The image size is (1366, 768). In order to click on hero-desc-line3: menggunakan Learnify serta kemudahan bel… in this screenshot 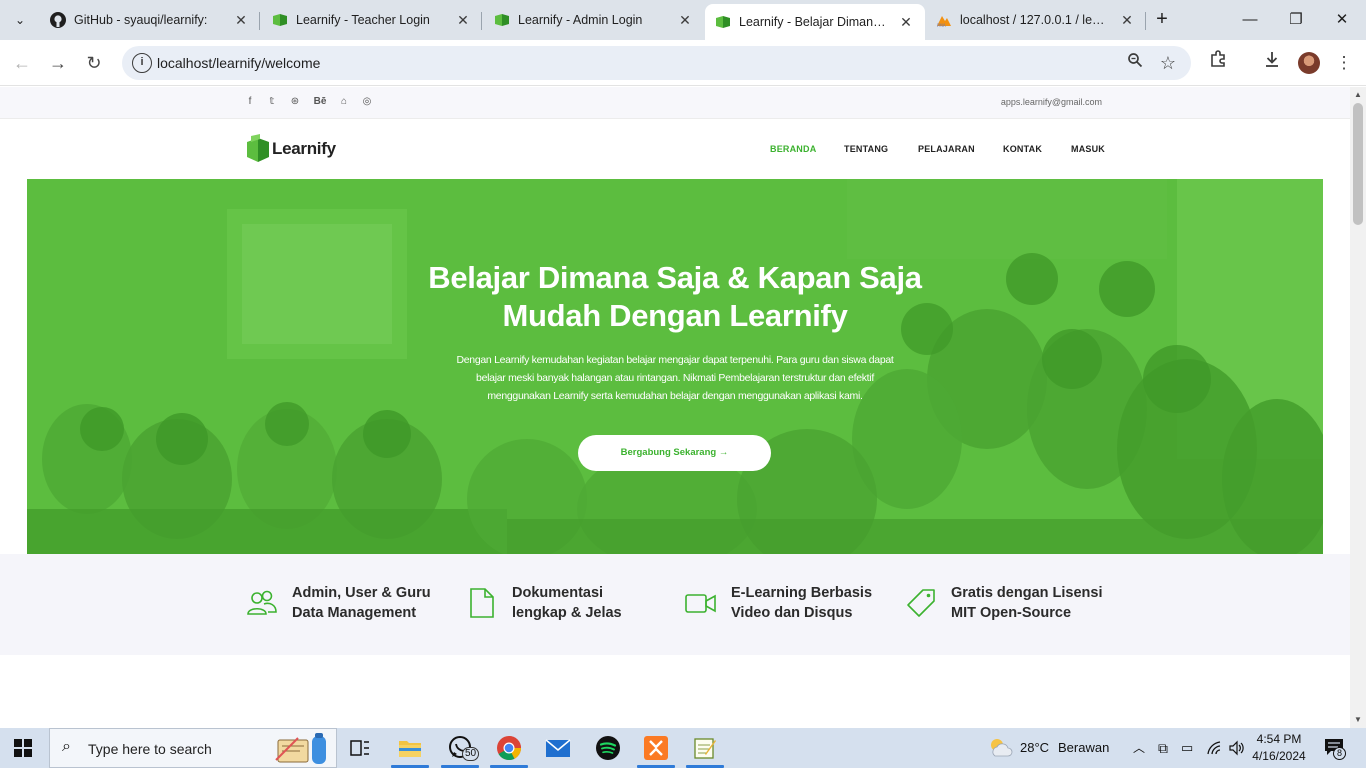, I will do `click(675, 396)`.